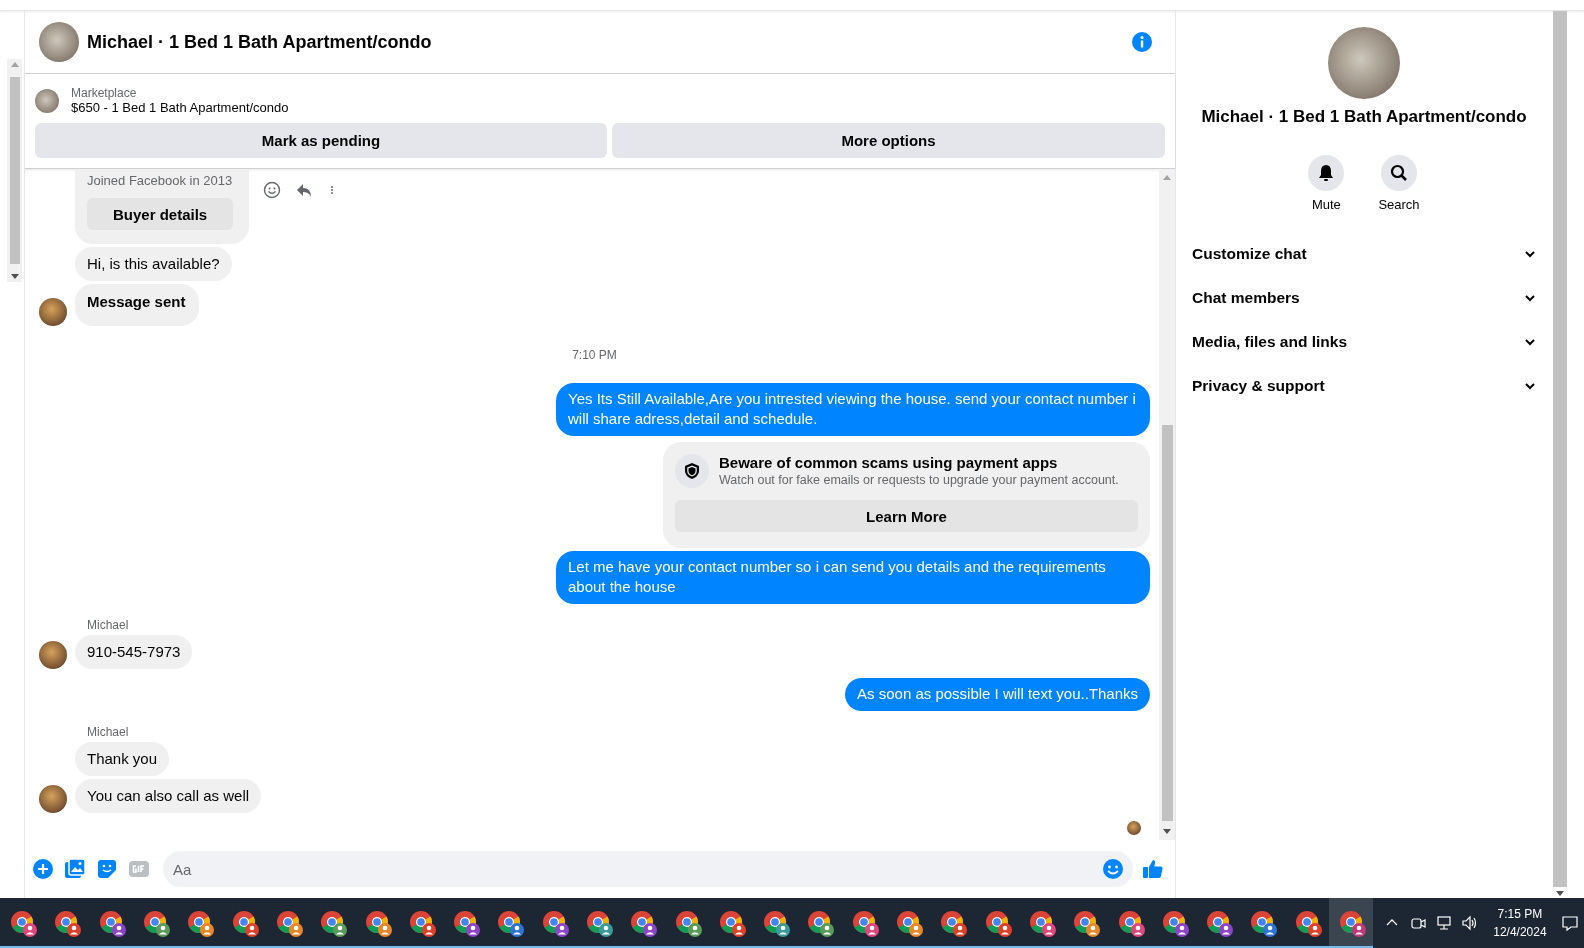 The image size is (1584, 948). What do you see at coordinates (134, 652) in the screenshot?
I see `incoming-message: 910-545-7973` at bounding box center [134, 652].